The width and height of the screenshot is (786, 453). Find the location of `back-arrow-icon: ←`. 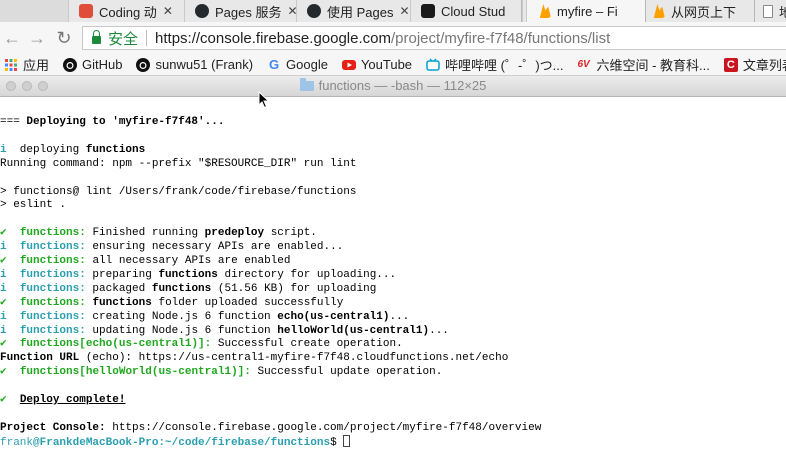

back-arrow-icon: ← is located at coordinates (12, 38).